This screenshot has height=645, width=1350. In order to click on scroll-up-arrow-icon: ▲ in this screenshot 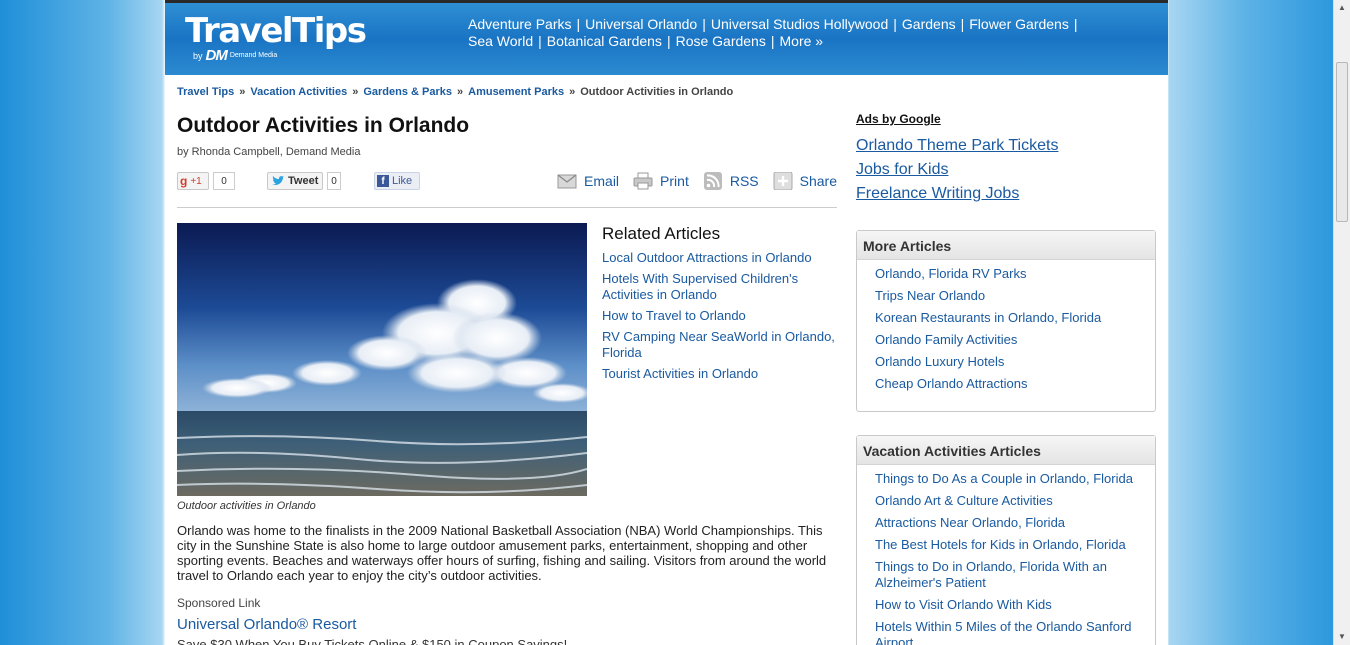, I will do `click(1342, 8)`.